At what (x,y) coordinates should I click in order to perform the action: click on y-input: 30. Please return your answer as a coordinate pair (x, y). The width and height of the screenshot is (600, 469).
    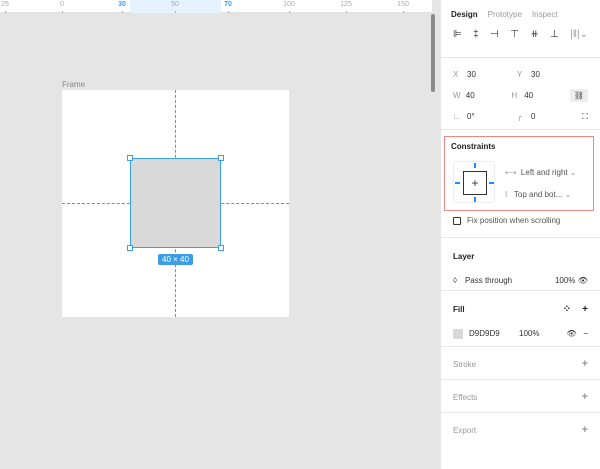
    Looking at the image, I should click on (556, 74).